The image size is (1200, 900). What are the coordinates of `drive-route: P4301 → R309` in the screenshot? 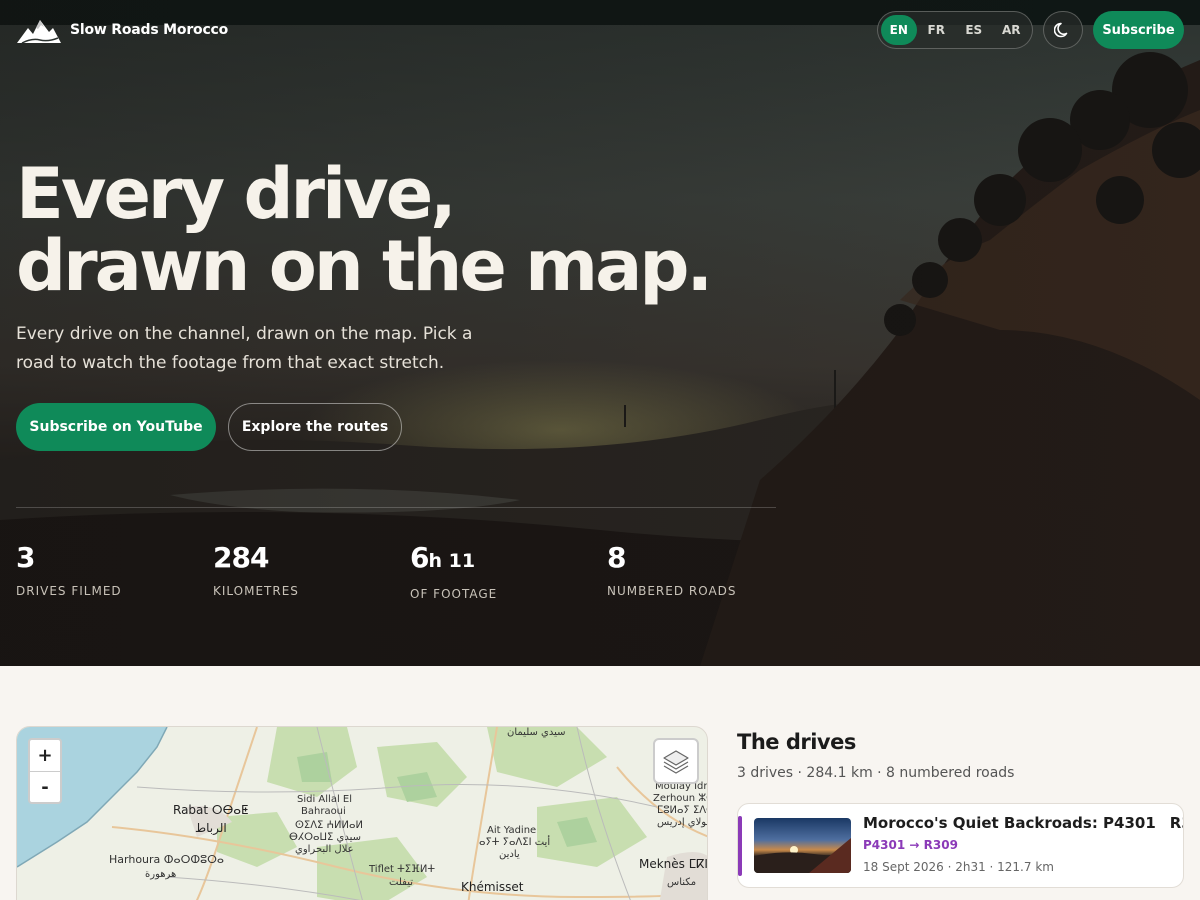 It's located at (910, 845).